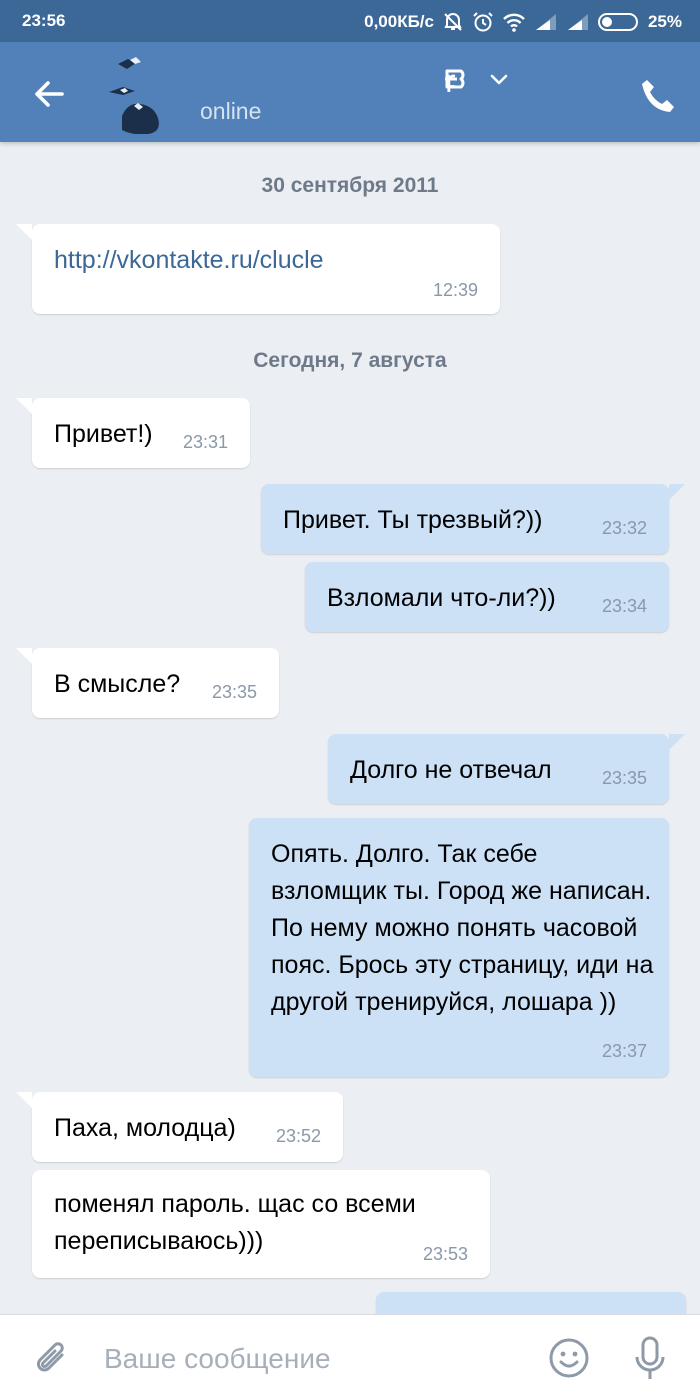 Image resolution: width=700 pixels, height=1400 pixels. Describe the element at coordinates (624, 528) in the screenshot. I see `message-time: 23:32` at that location.